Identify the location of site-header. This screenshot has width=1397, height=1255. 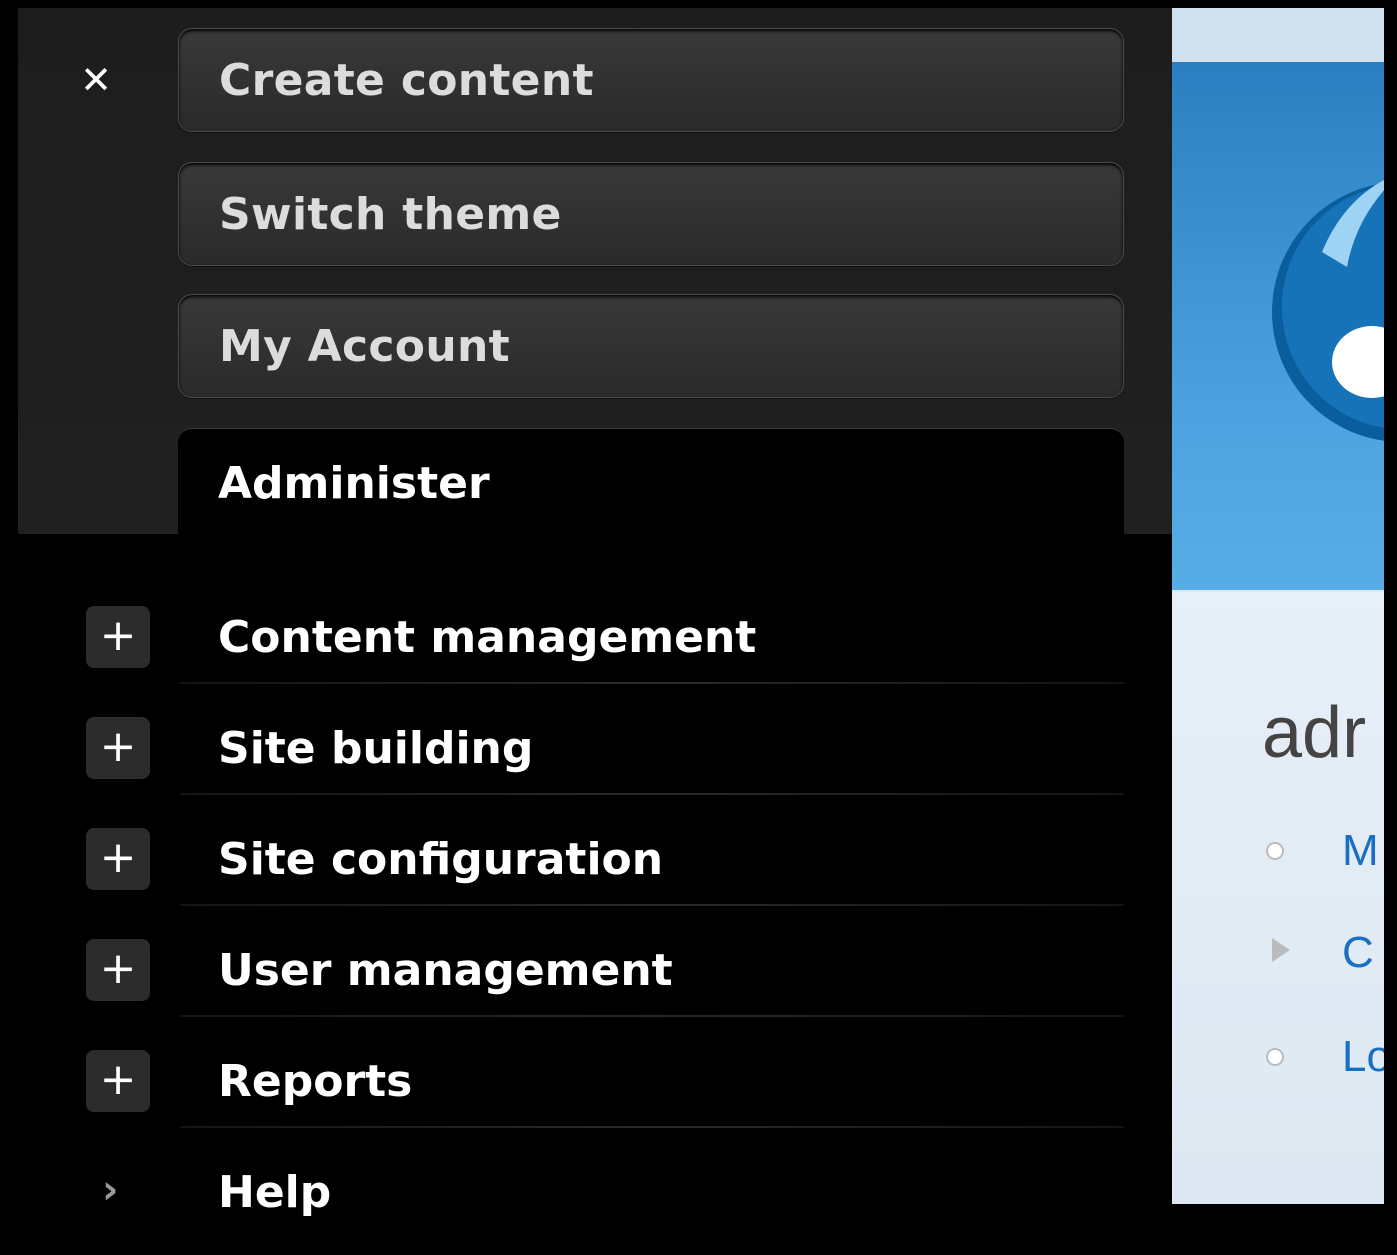
(1278, 326).